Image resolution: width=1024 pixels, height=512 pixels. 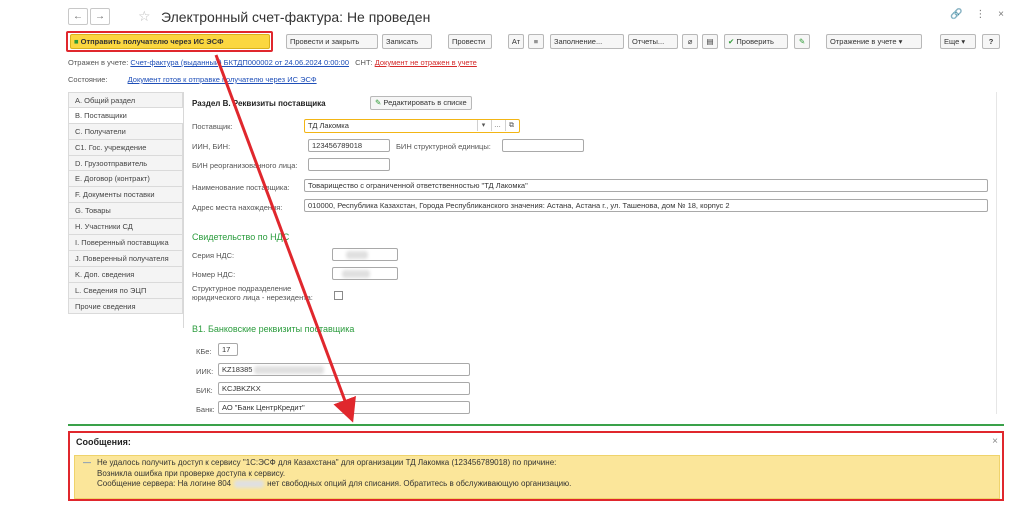 What do you see at coordinates (125, 274) in the screenshot?
I see `nav-item-k: K. Доп. сведения` at bounding box center [125, 274].